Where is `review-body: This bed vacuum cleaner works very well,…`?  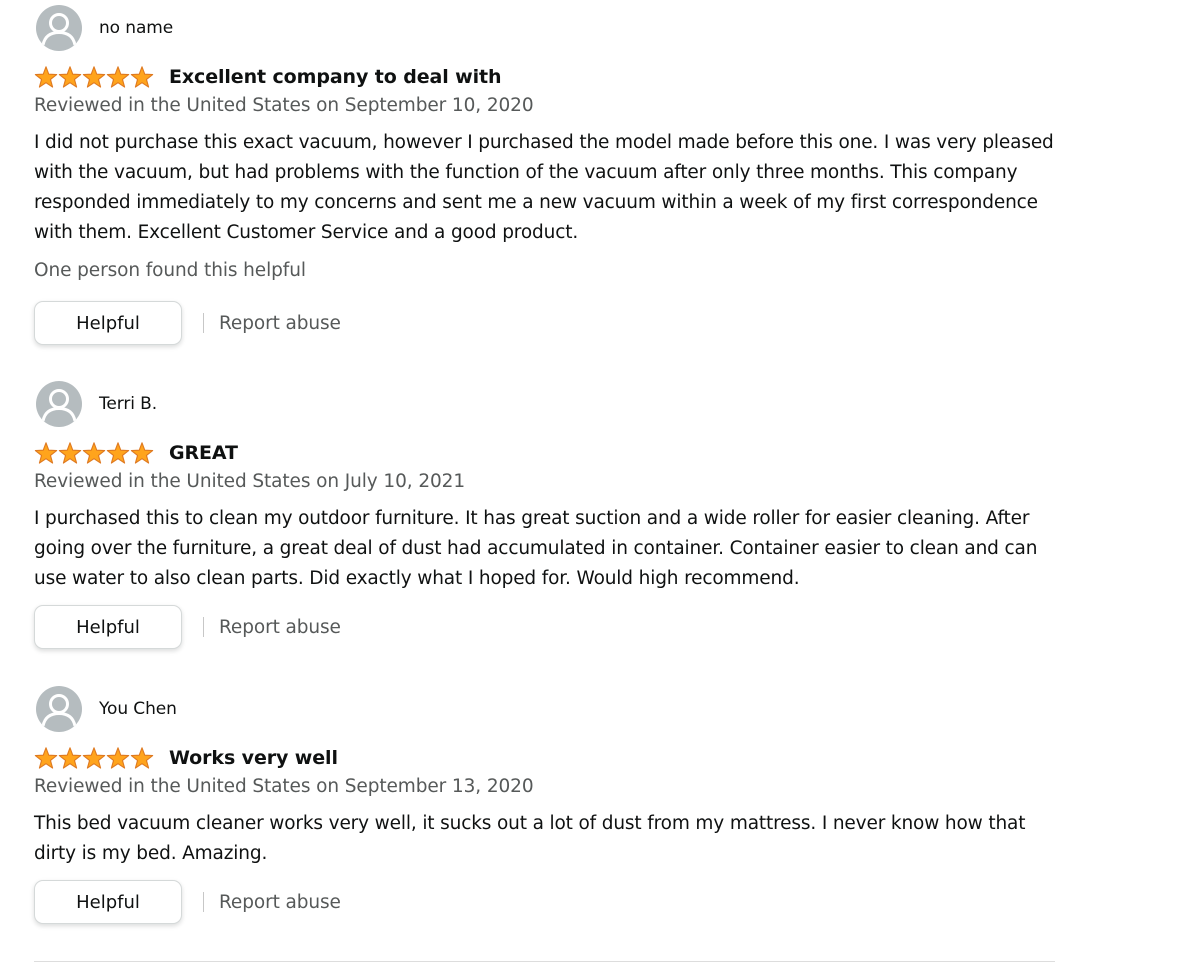
review-body: This bed vacuum cleaner works very well,… is located at coordinates (530, 838).